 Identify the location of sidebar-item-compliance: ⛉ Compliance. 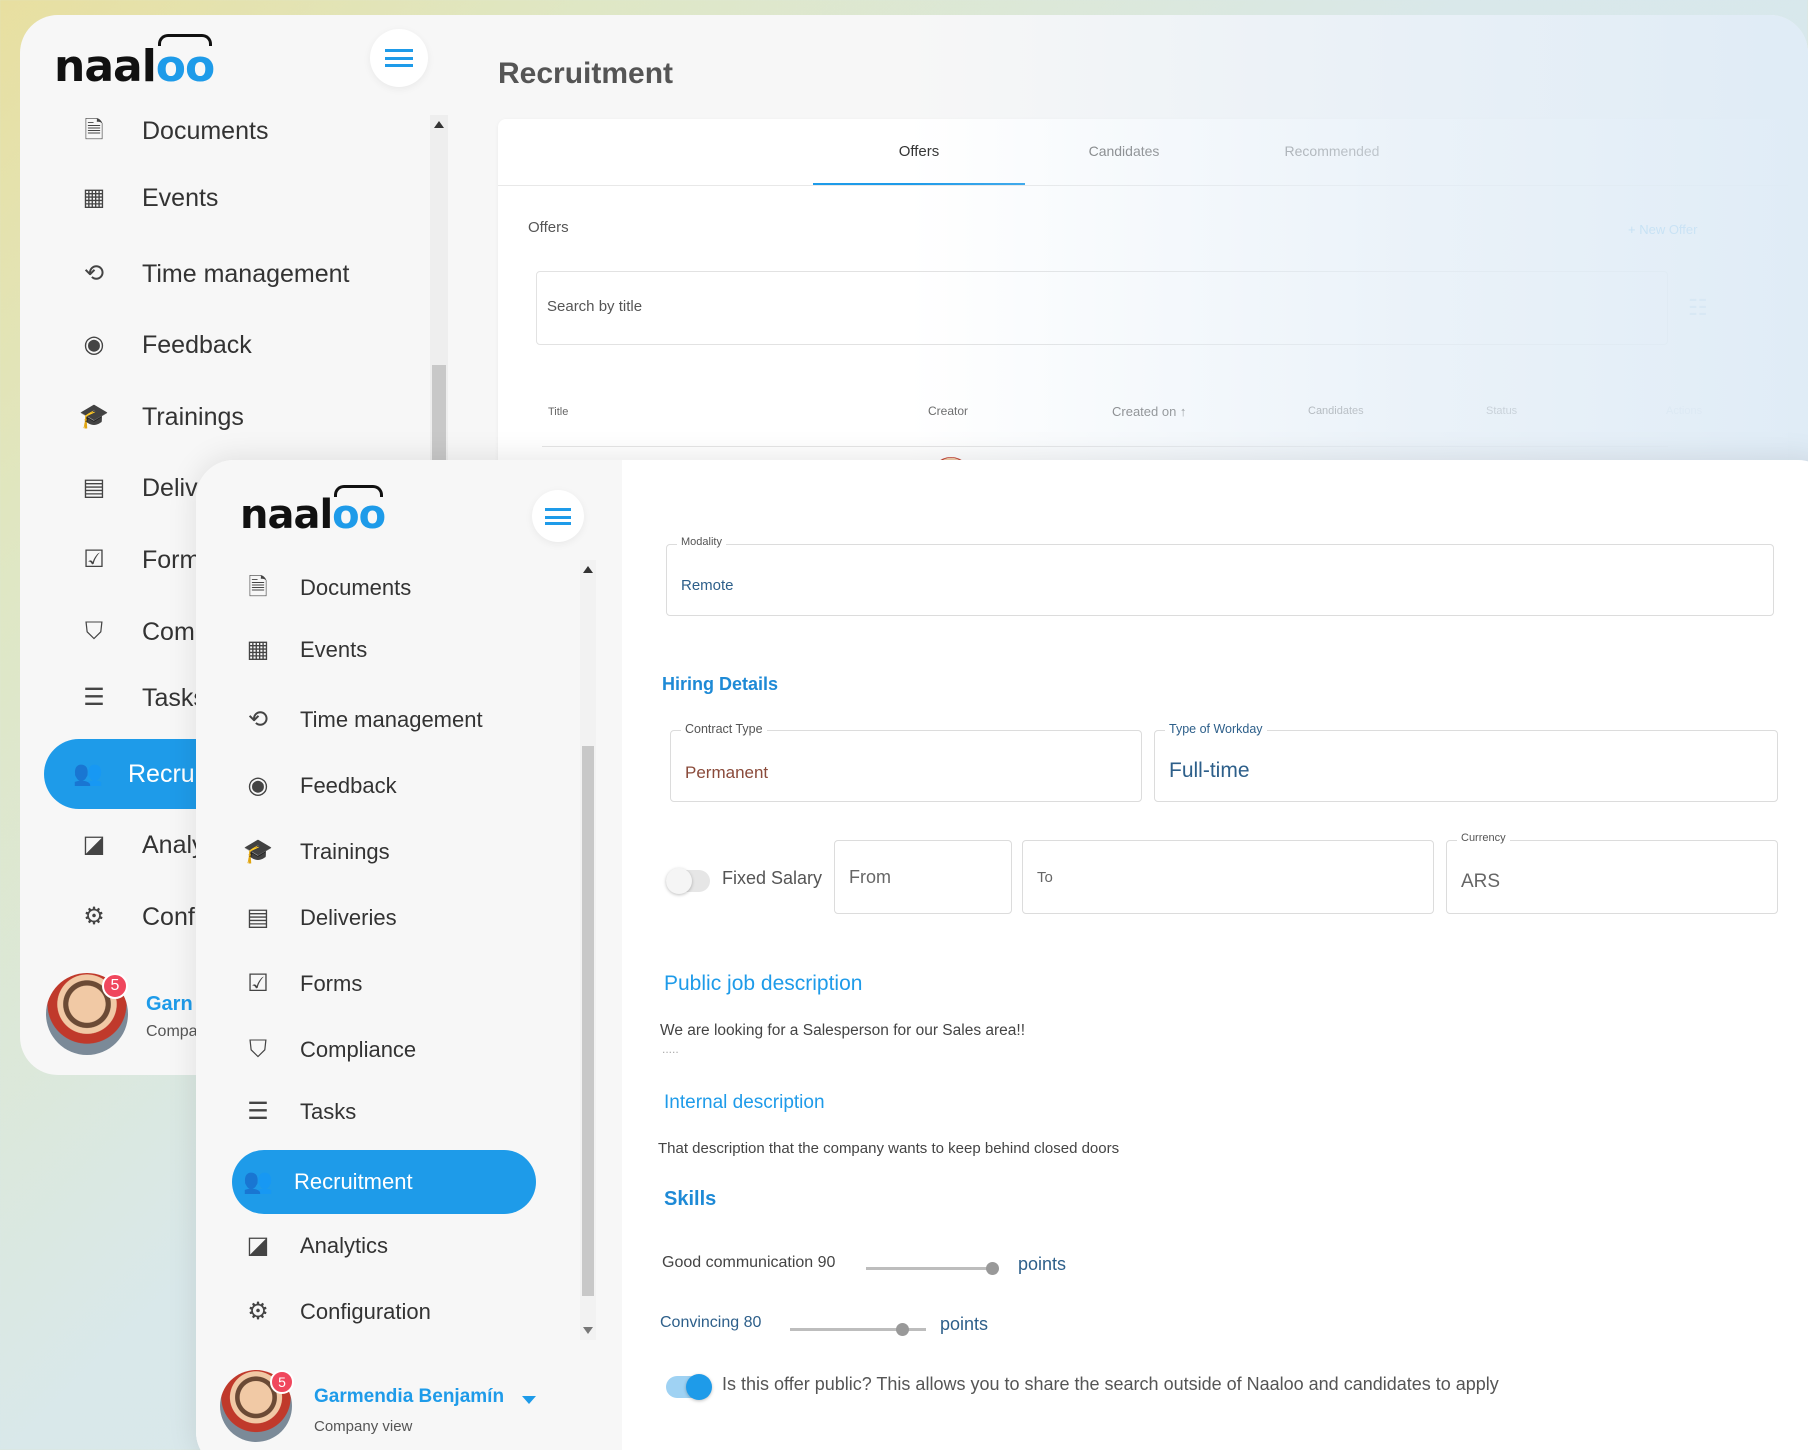
(330, 1050).